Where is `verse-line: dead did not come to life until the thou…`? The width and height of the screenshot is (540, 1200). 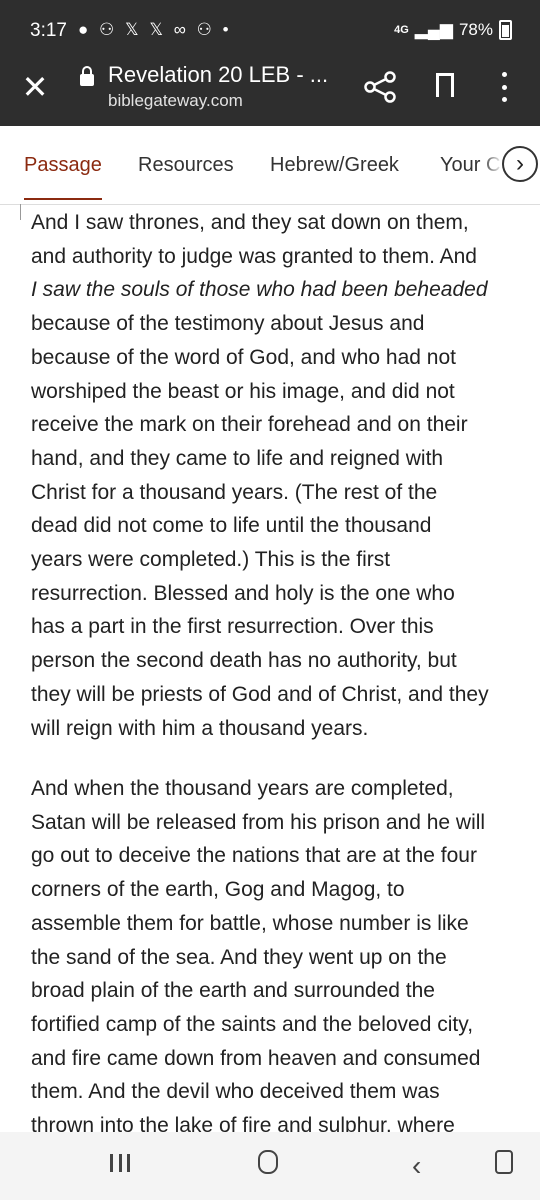
verse-line: dead did not come to life until the thou… is located at coordinates (231, 526).